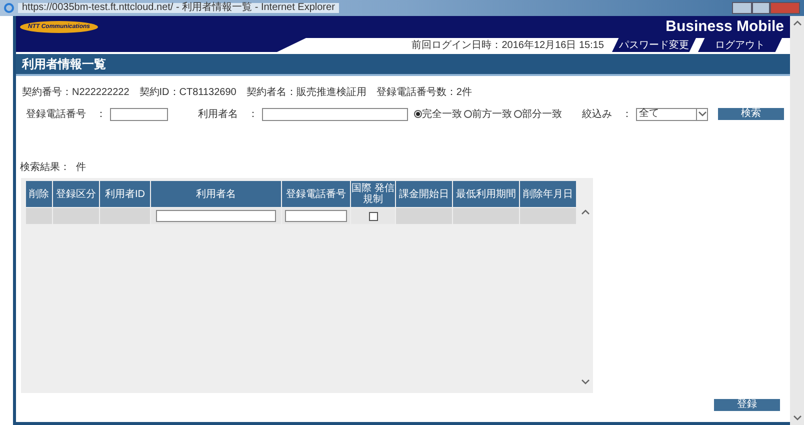 This screenshot has height=425, width=804. Describe the element at coordinates (424, 194) in the screenshot. I see `column-header: 課金開始日` at that location.